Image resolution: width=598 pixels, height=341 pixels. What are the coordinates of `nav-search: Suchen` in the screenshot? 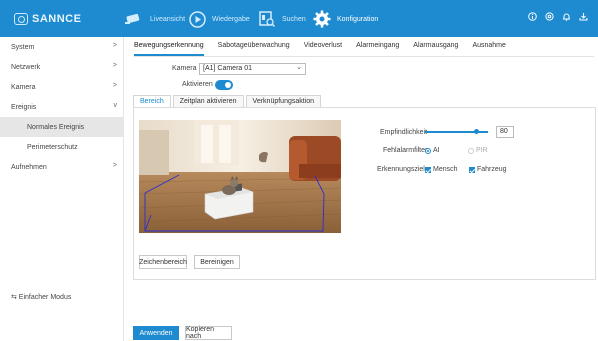 It's located at (282, 19).